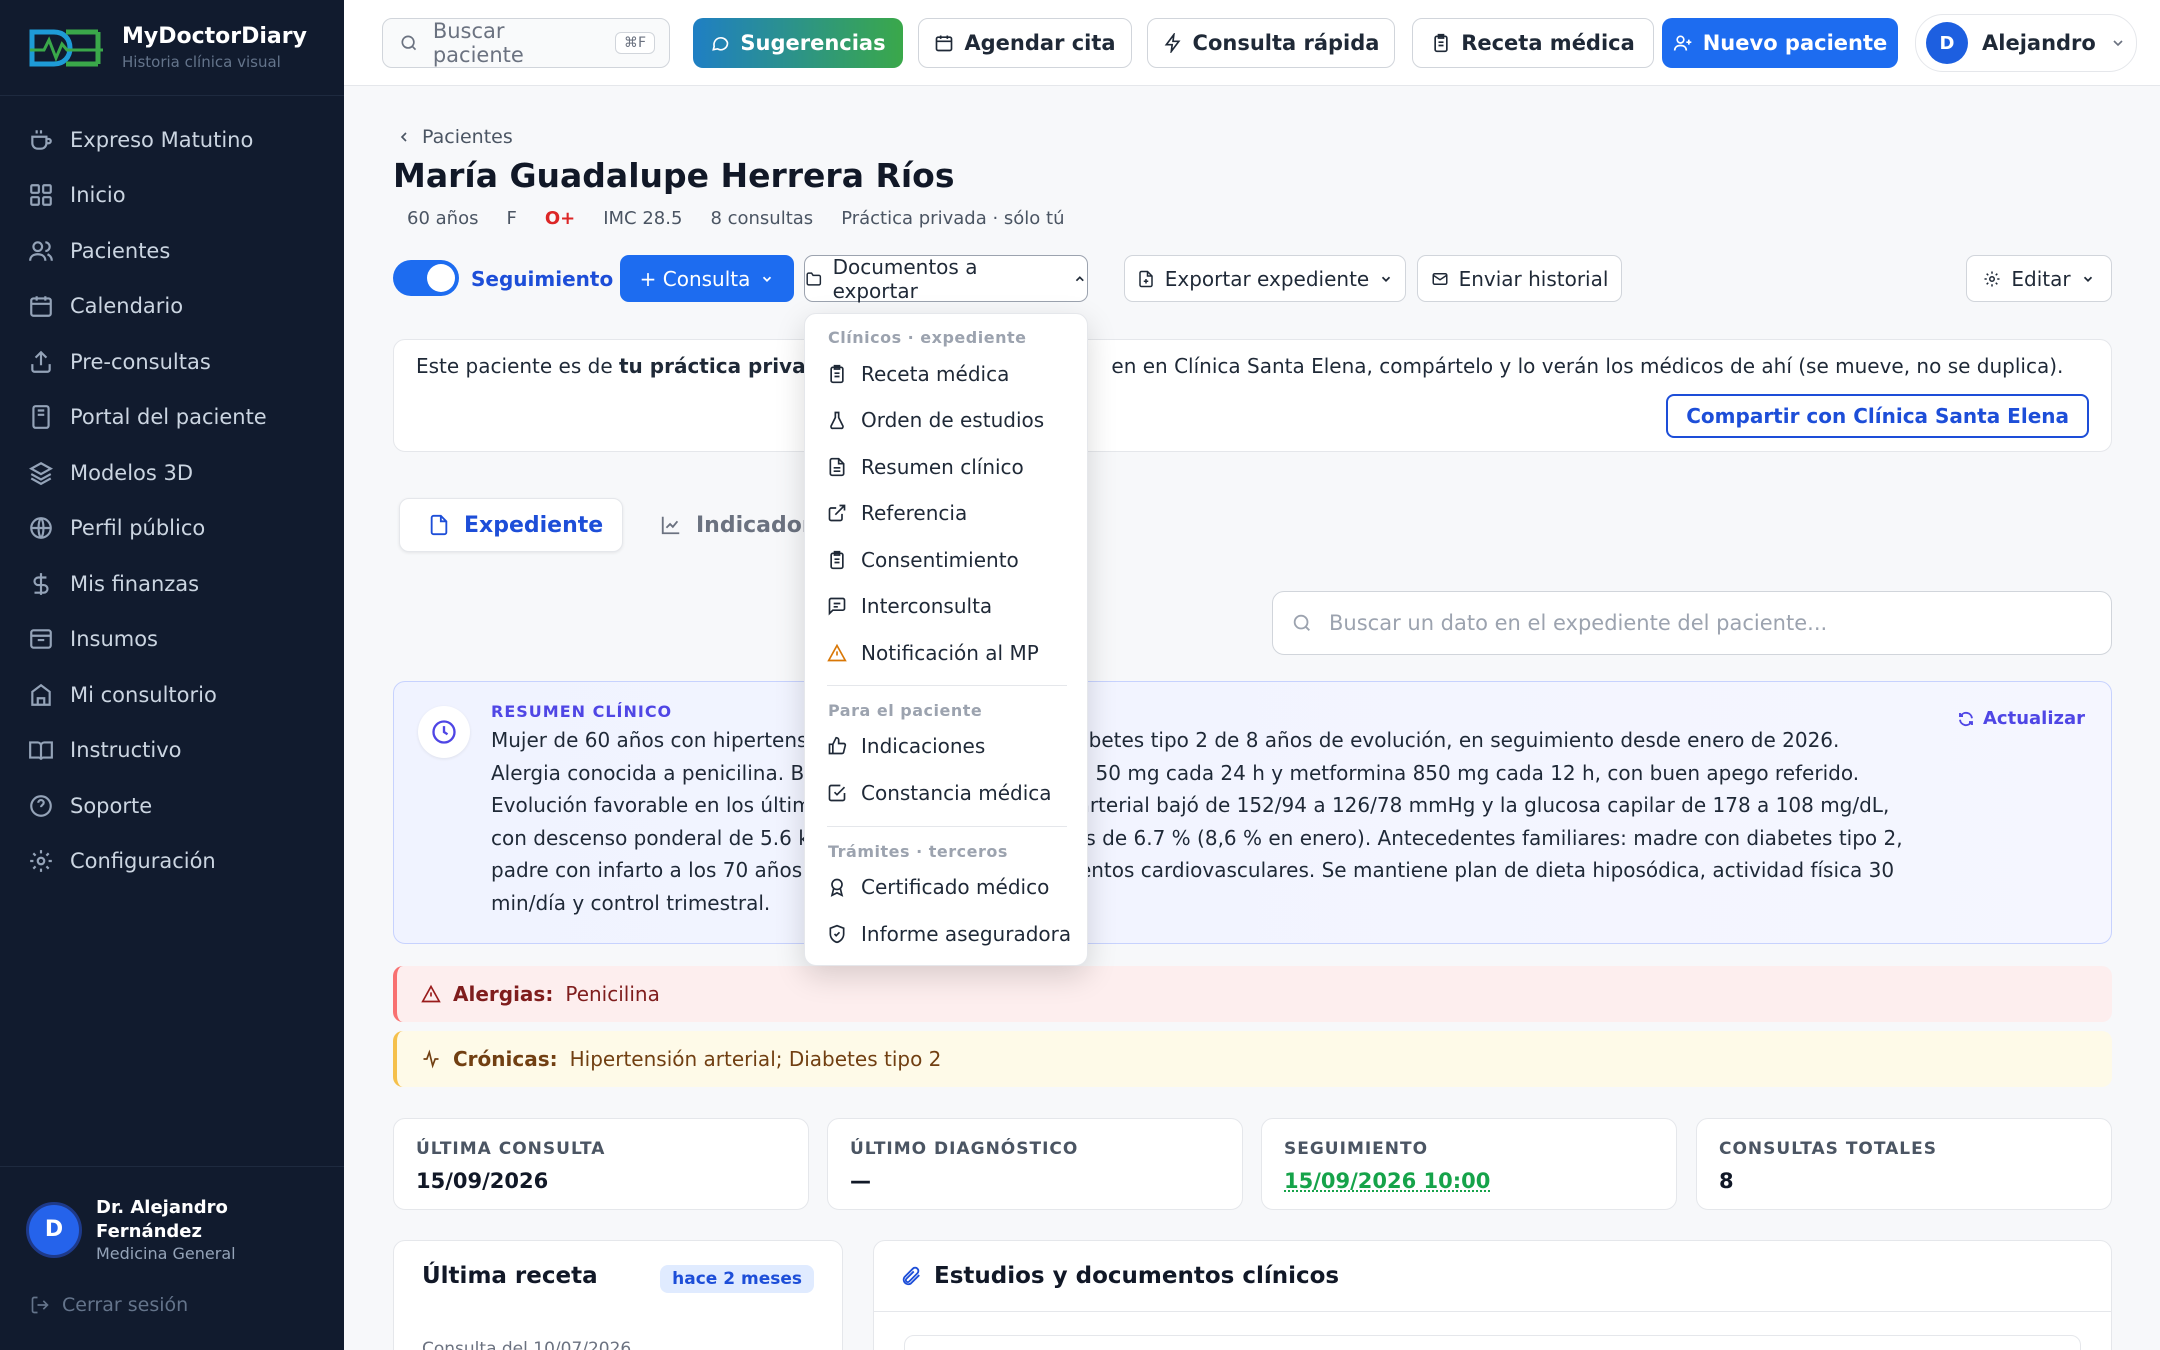  I want to click on sidebar-item-label: Expreso Matutino, so click(162, 139).